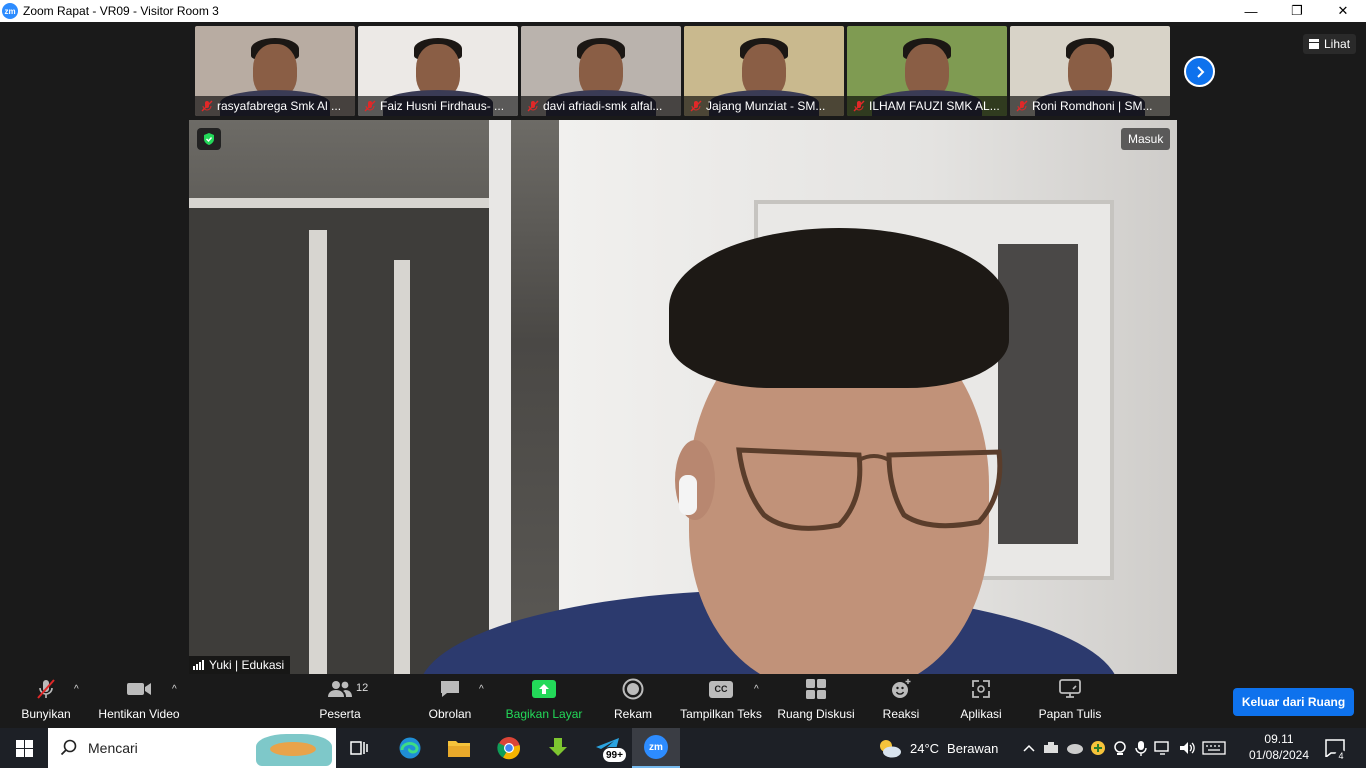 The height and width of the screenshot is (768, 1366). Describe the element at coordinates (1343, 11) in the screenshot. I see `close-button: ✕` at that location.